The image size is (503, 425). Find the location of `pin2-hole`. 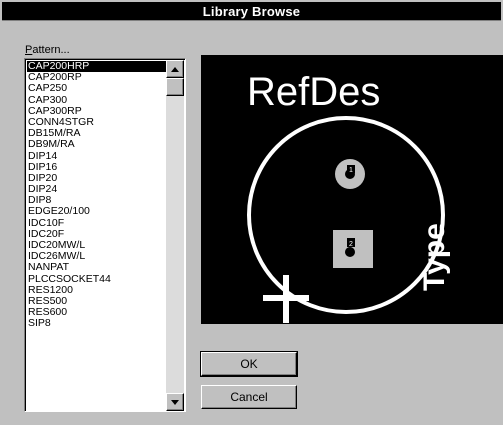

pin2-hole is located at coordinates (350, 252).